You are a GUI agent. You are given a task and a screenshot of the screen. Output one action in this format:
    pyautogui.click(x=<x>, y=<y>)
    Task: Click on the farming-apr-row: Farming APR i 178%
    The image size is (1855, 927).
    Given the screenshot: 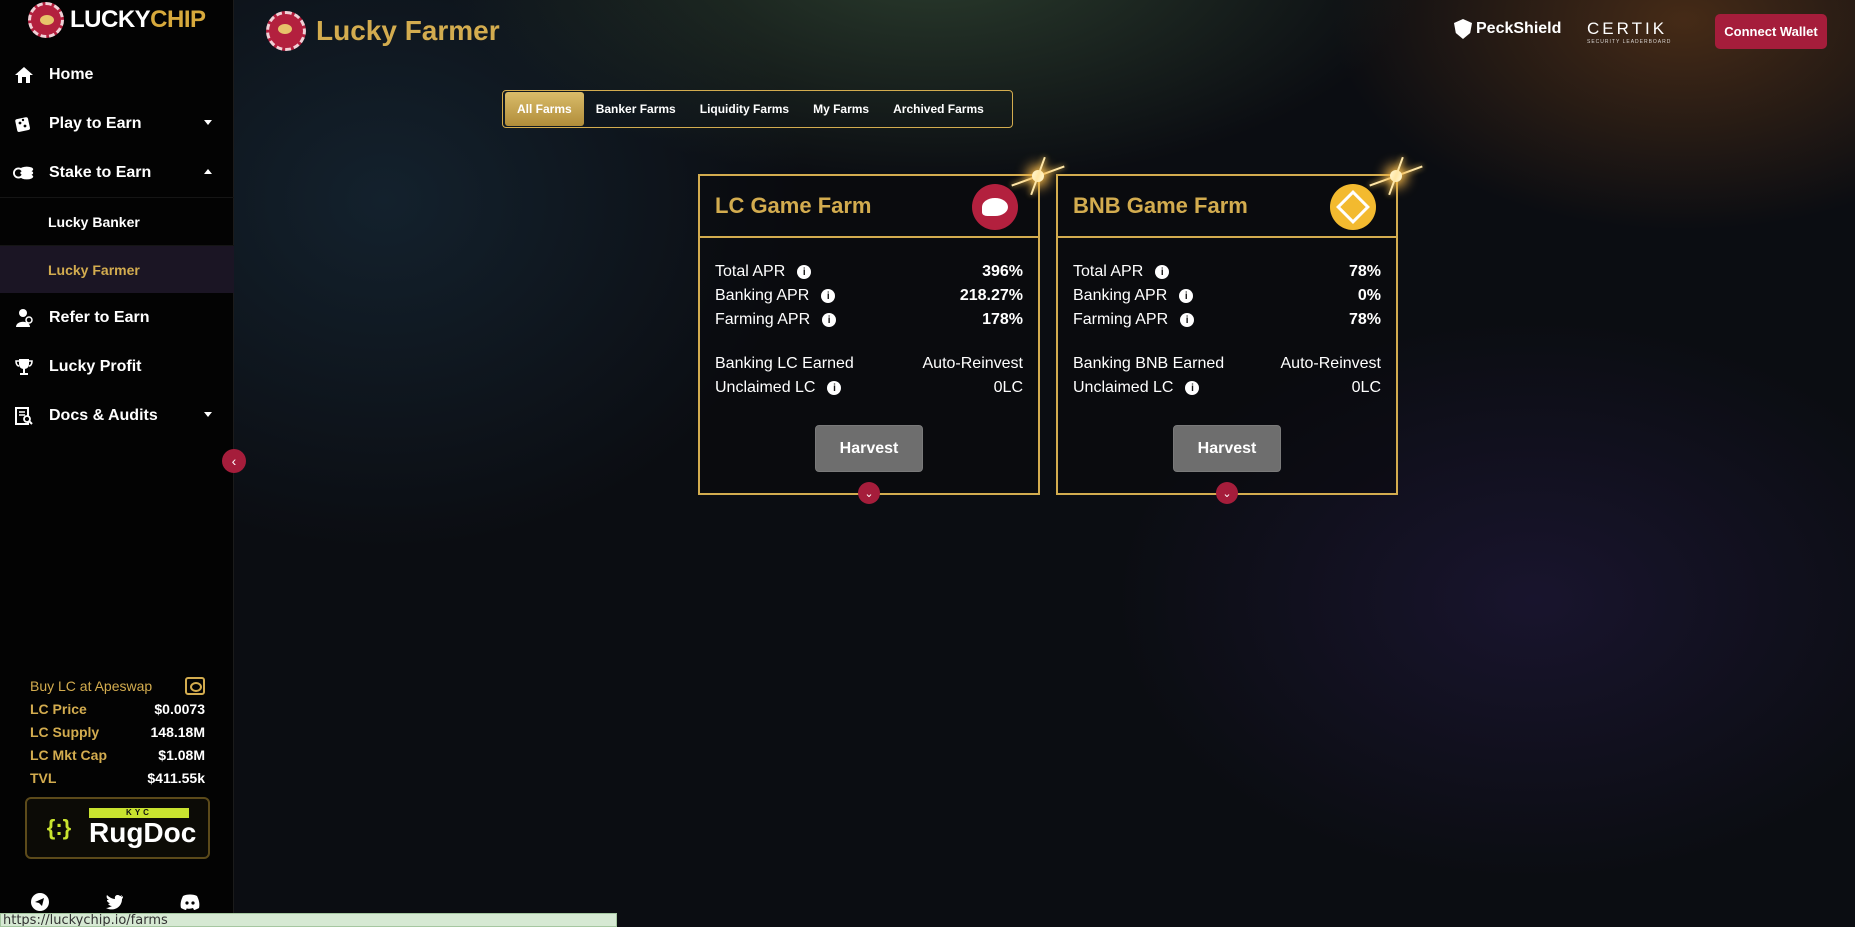 What is the action you would take?
    pyautogui.click(x=869, y=320)
    